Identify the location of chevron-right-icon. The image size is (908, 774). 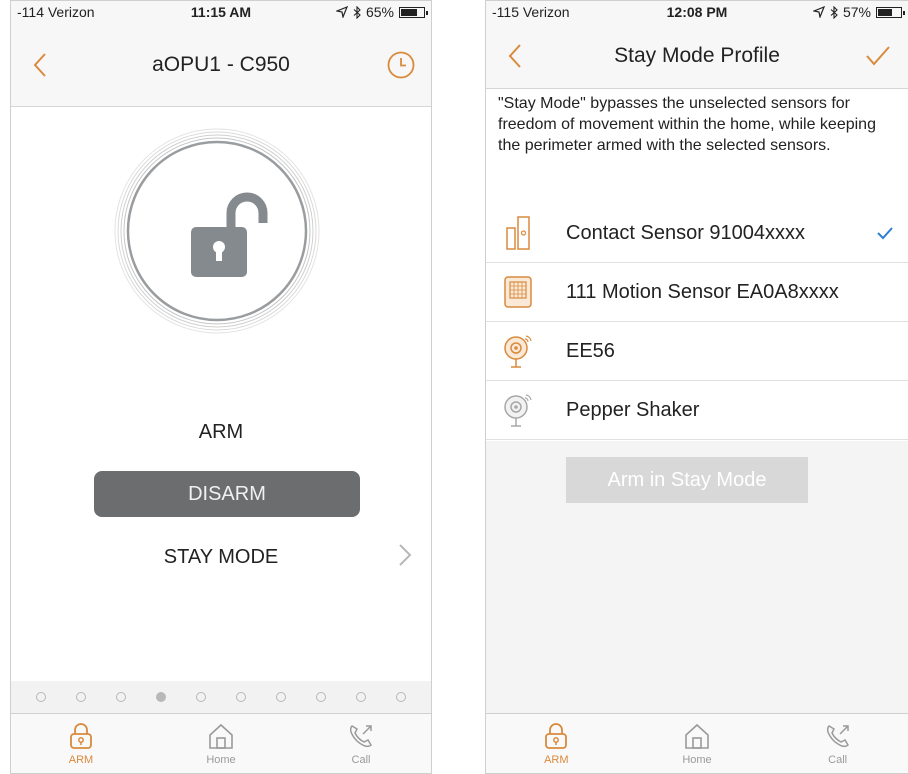
(405, 555).